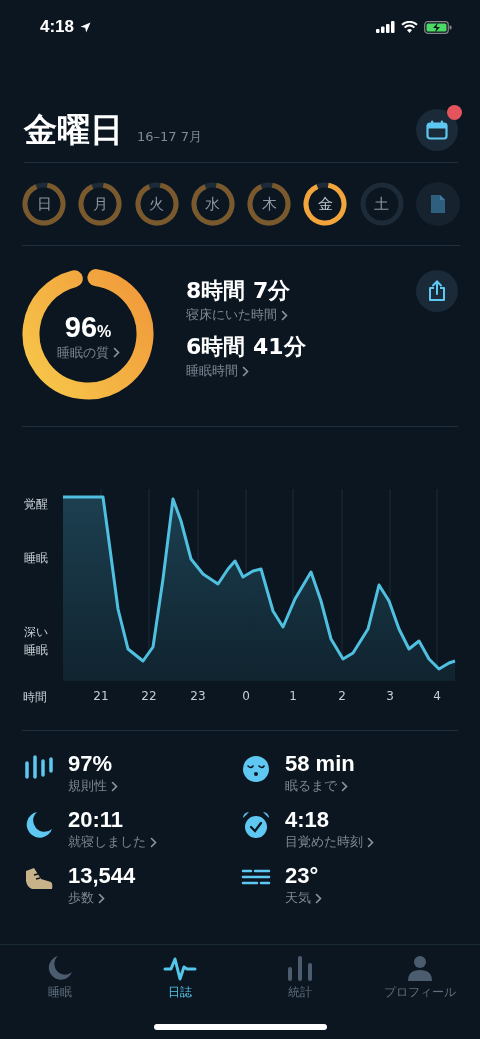  What do you see at coordinates (437, 130) in the screenshot?
I see `calendar-icon` at bounding box center [437, 130].